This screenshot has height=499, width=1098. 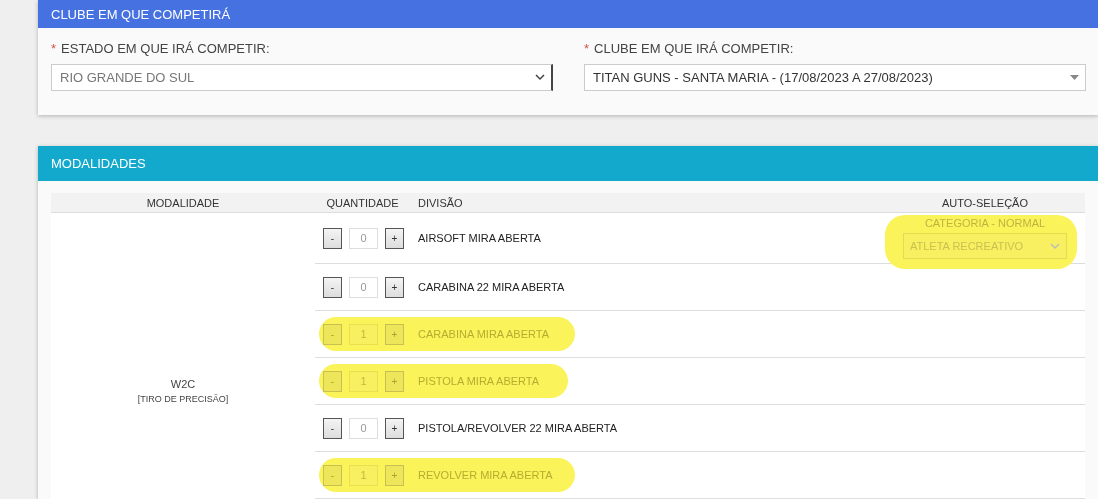 What do you see at coordinates (518, 428) in the screenshot?
I see `division-label: PISTOLA/REVOLVER 22 MIRA ABERTA` at bounding box center [518, 428].